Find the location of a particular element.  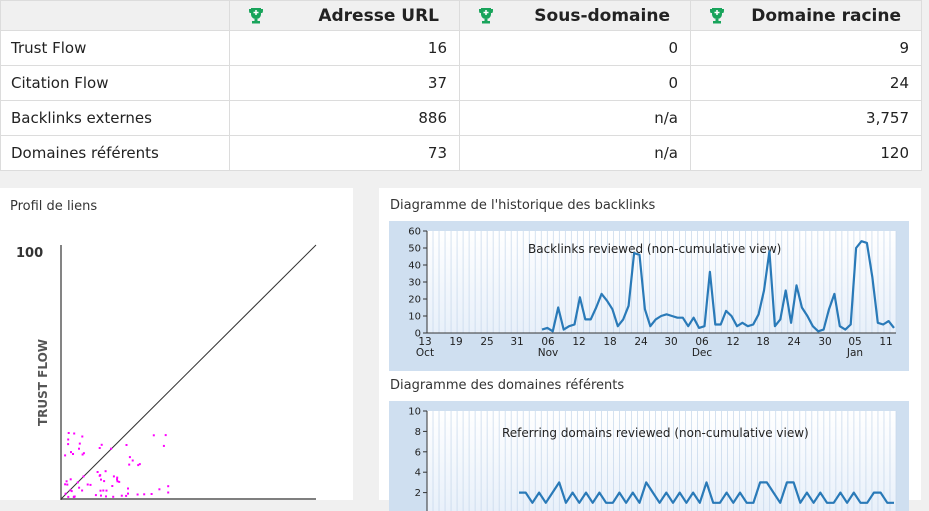

cell-root-domain: 9 is located at coordinates (806, 48).